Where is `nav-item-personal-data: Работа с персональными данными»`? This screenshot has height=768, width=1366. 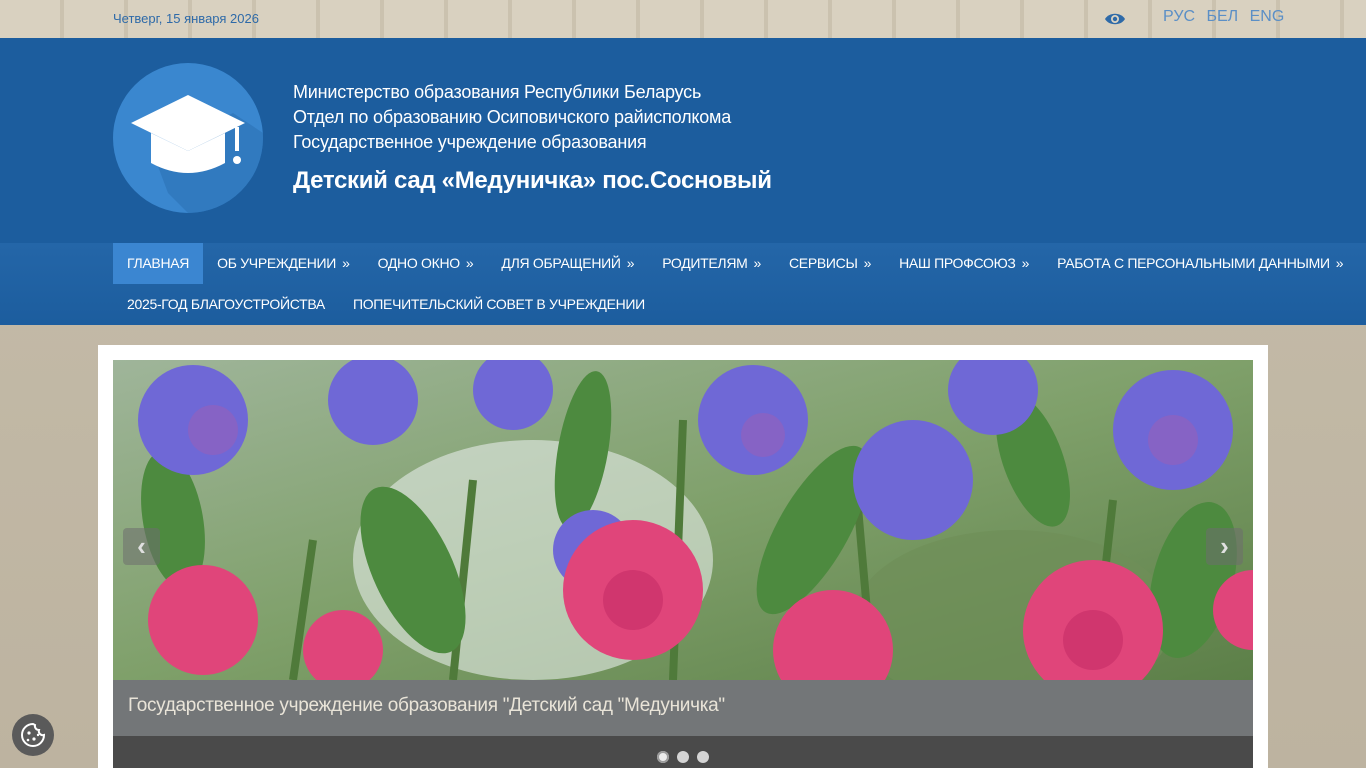
nav-item-personal-data: Работа с персональными данными» is located at coordinates (1200, 263).